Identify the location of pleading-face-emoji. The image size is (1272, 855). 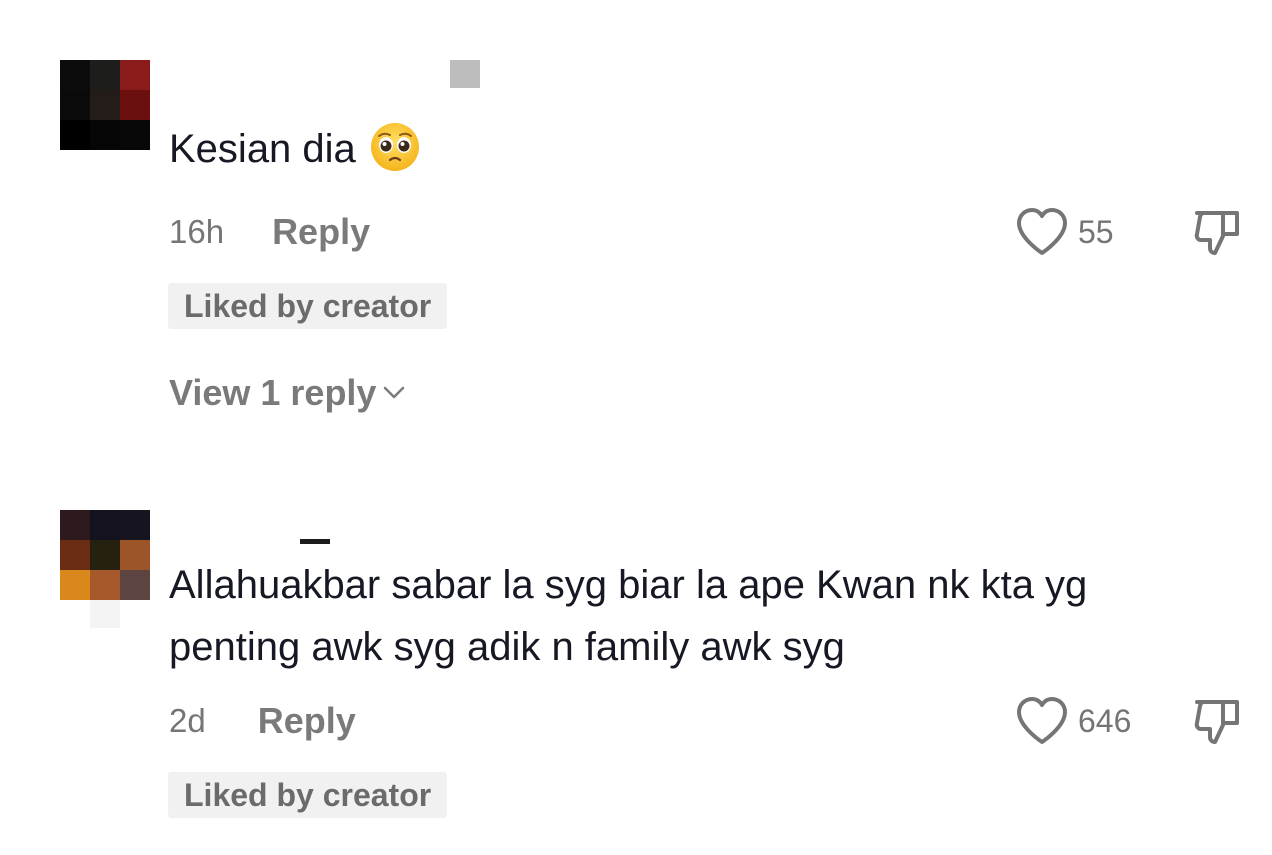
(395, 147).